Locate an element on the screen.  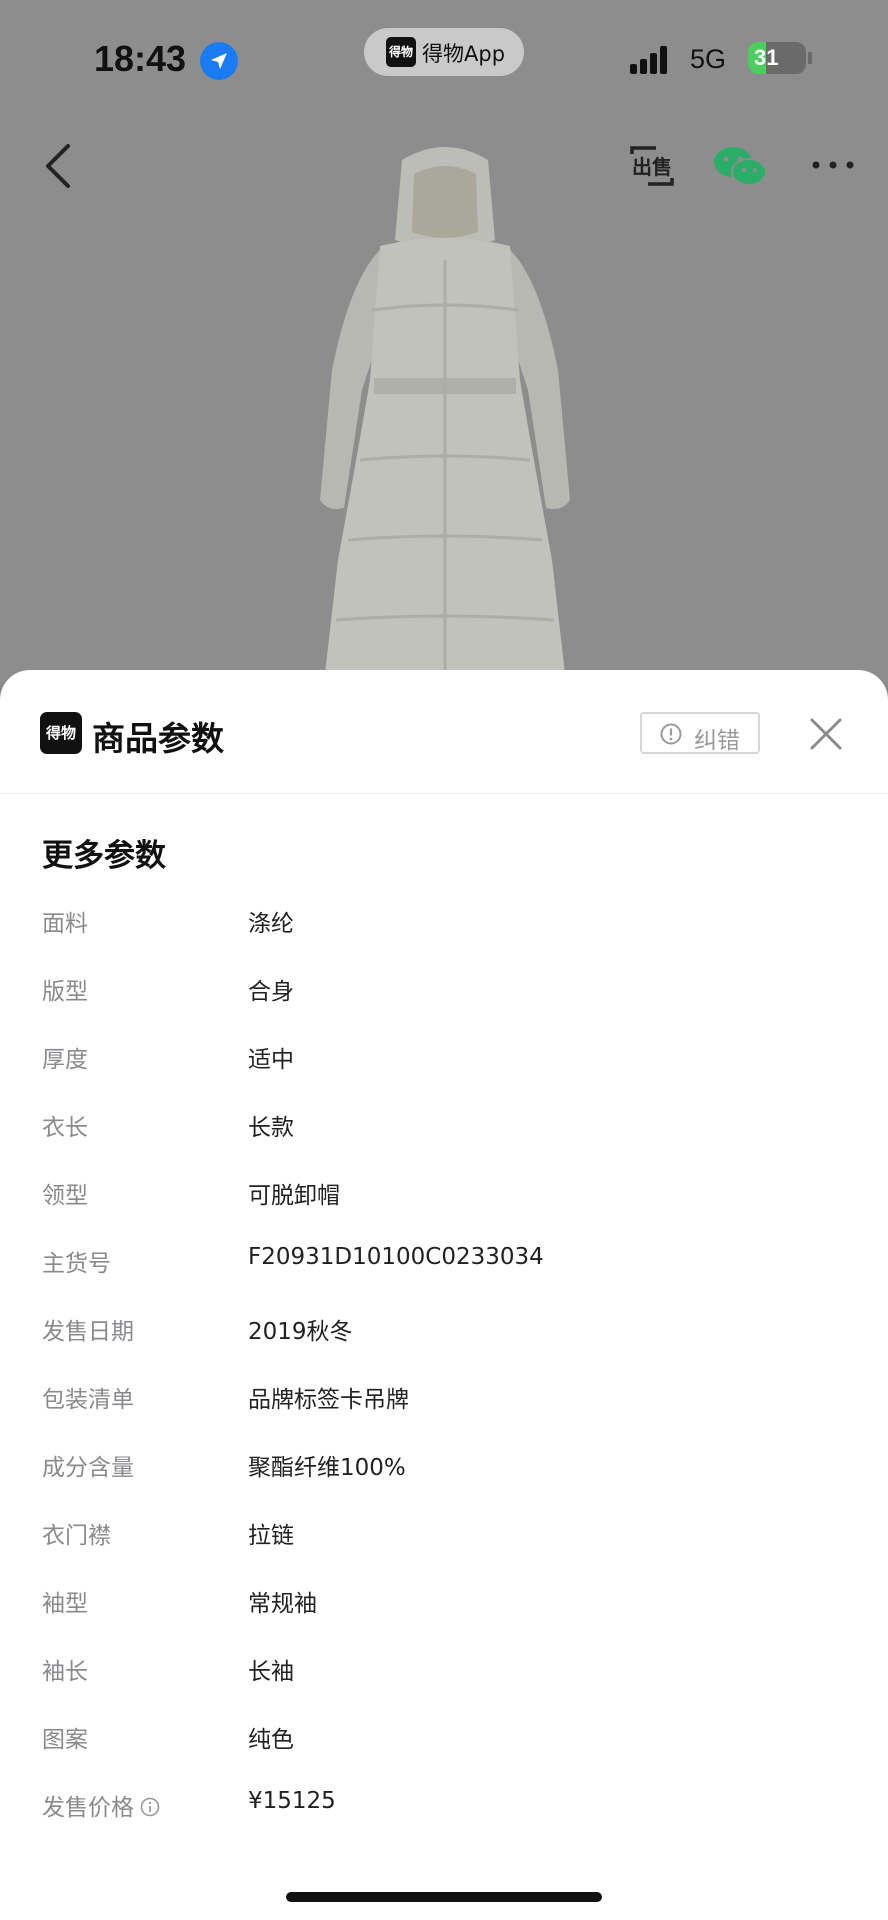
dewu-brand-logo-icon: 得物 is located at coordinates (61, 733).